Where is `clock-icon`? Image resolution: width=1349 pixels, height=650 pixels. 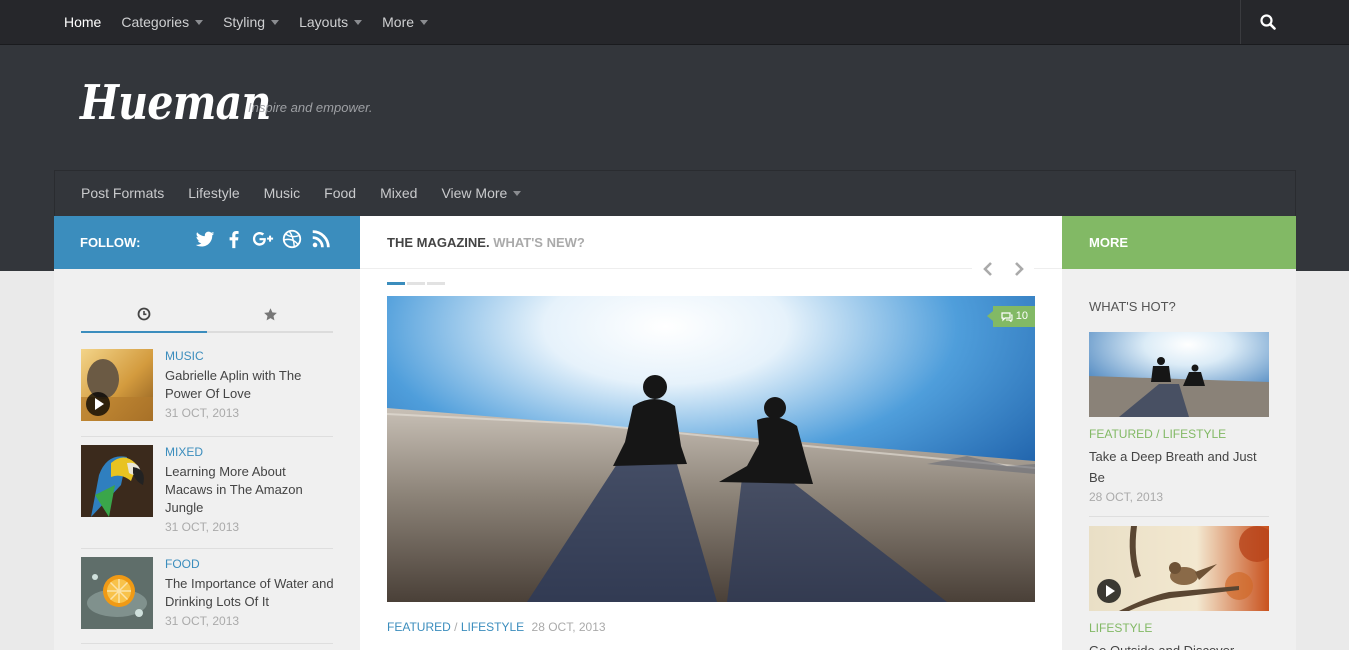 clock-icon is located at coordinates (144, 314).